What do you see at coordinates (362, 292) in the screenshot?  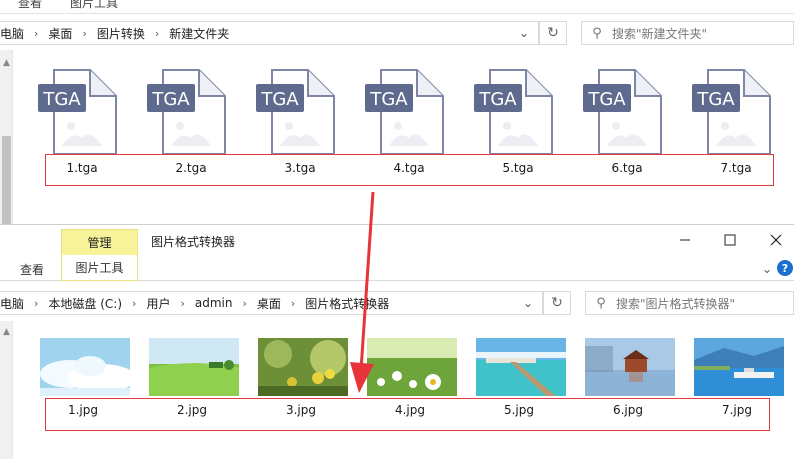 I see `red-arrow-icon` at bounding box center [362, 292].